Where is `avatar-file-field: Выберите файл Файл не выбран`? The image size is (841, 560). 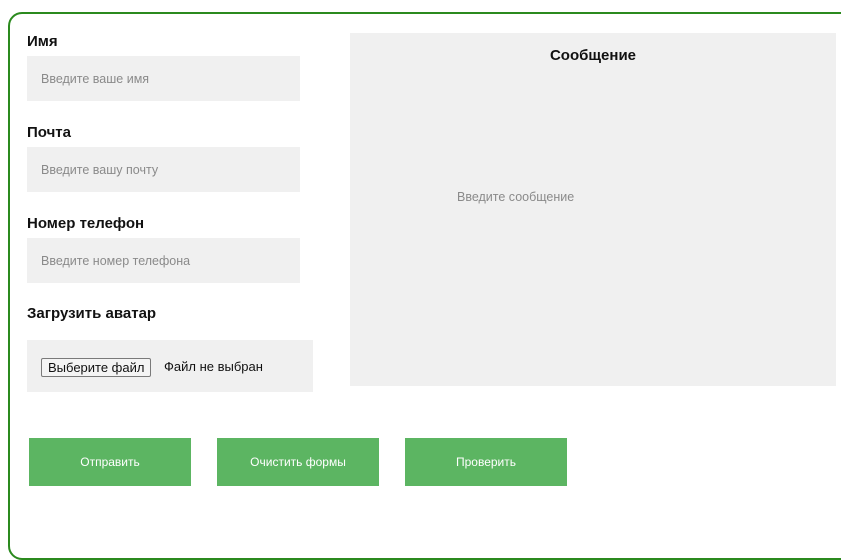
avatar-file-field: Выберите файл Файл не выбран is located at coordinates (170, 366).